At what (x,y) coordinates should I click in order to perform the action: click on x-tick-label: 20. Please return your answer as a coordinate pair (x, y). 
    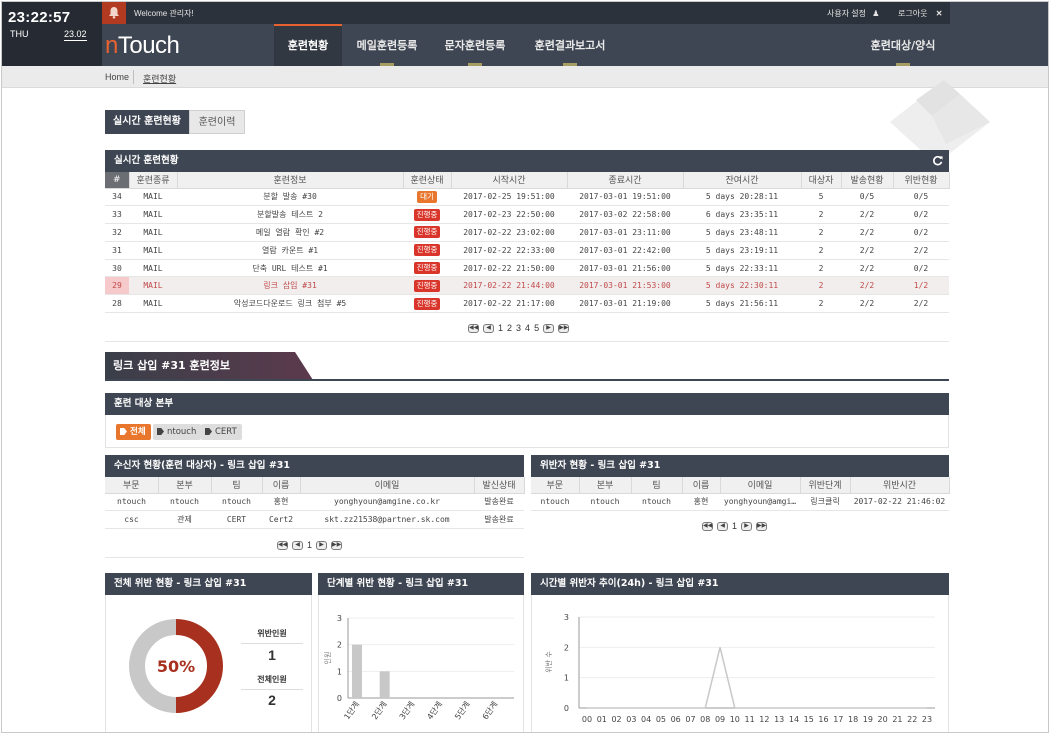
    Looking at the image, I should click on (883, 719).